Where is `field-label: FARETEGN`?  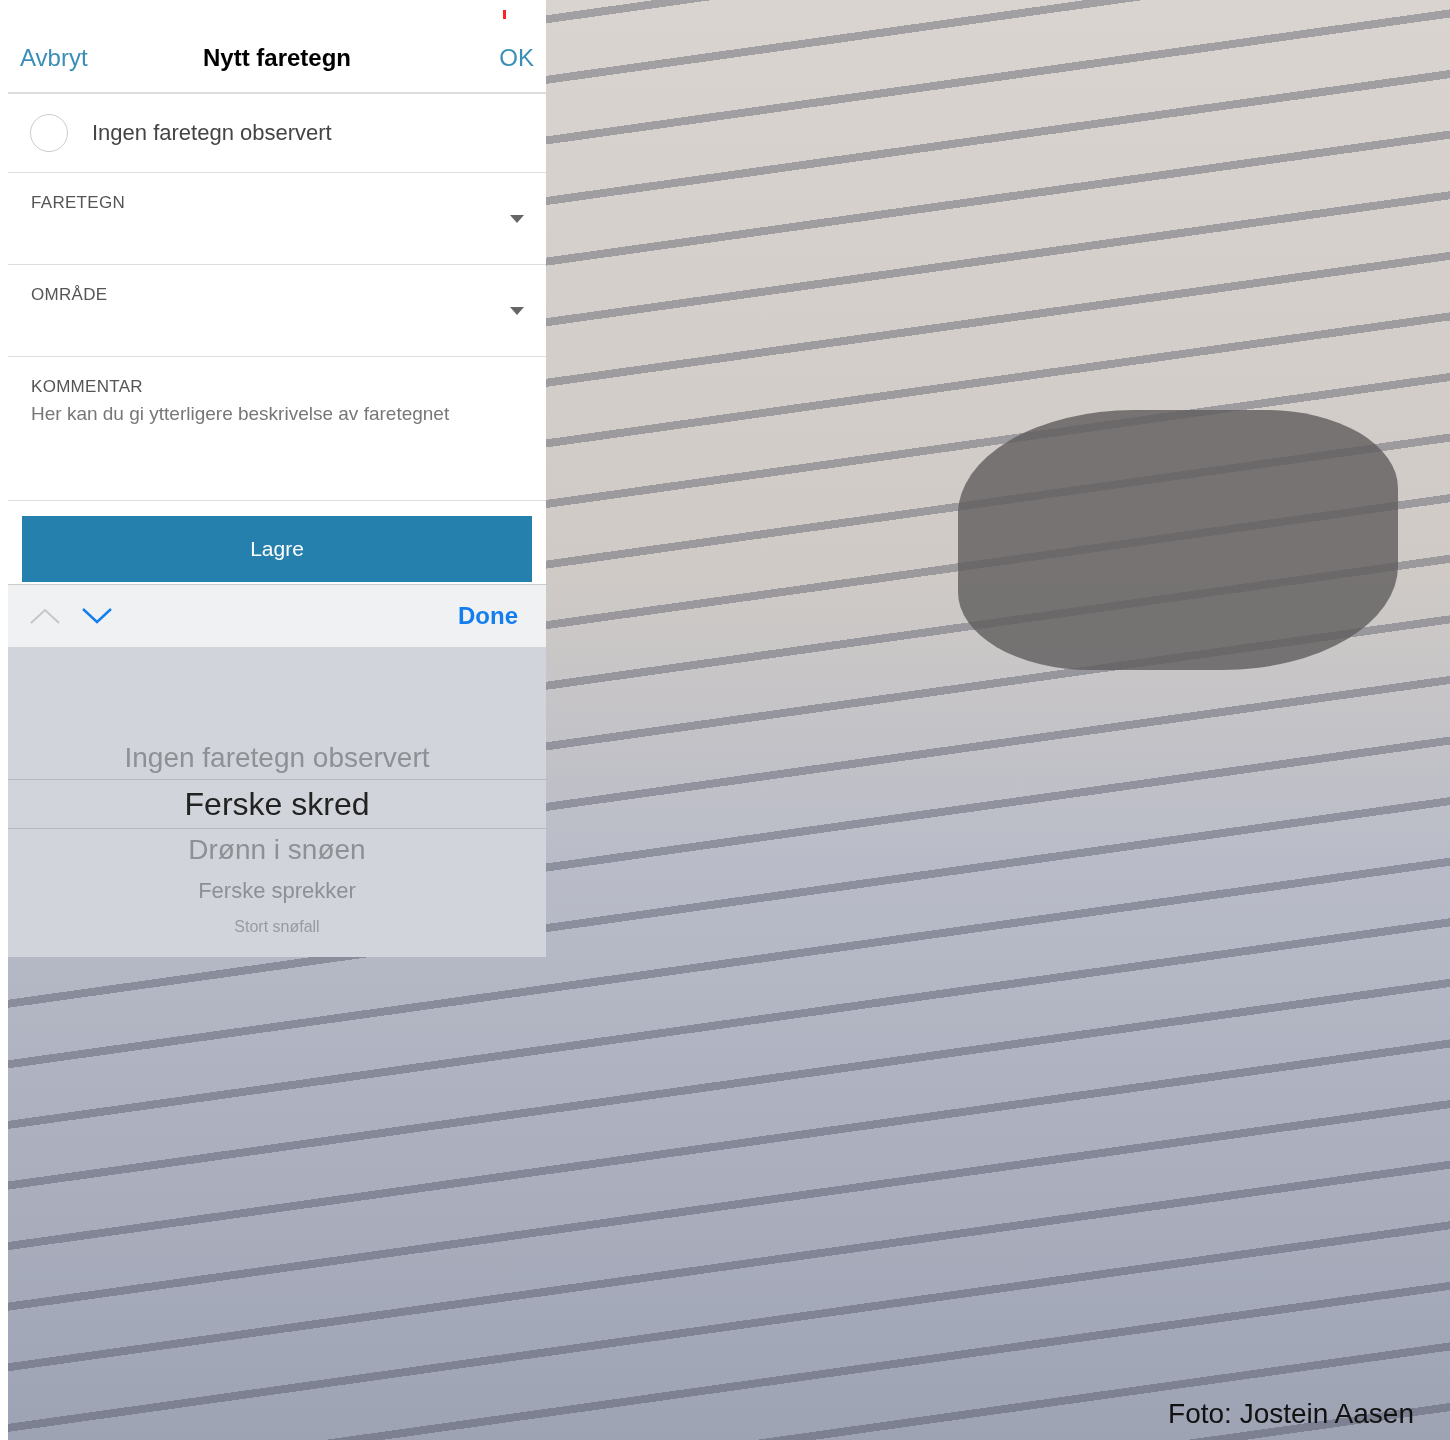 field-label: FARETEGN is located at coordinates (79, 203).